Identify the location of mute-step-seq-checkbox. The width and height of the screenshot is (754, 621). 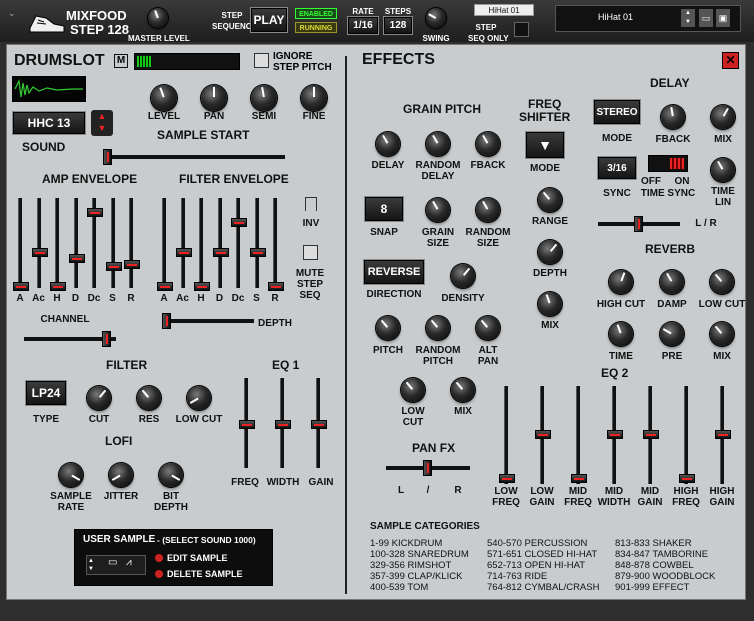
(310, 252).